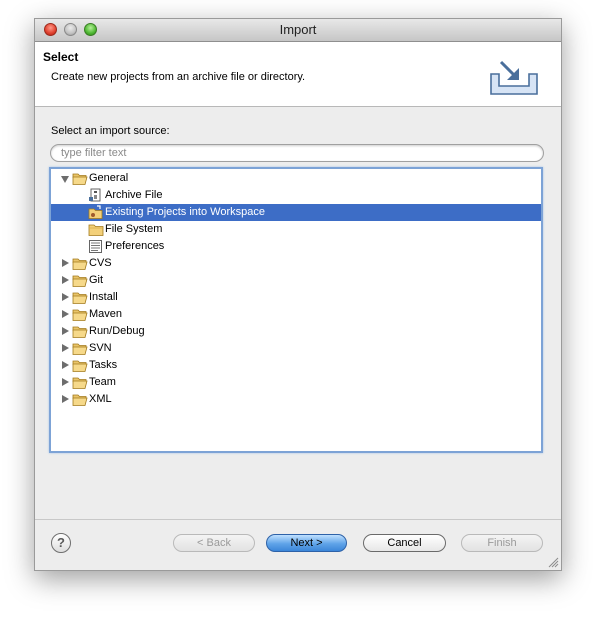 The image size is (593, 618). I want to click on tree-item-git: Git, so click(296, 280).